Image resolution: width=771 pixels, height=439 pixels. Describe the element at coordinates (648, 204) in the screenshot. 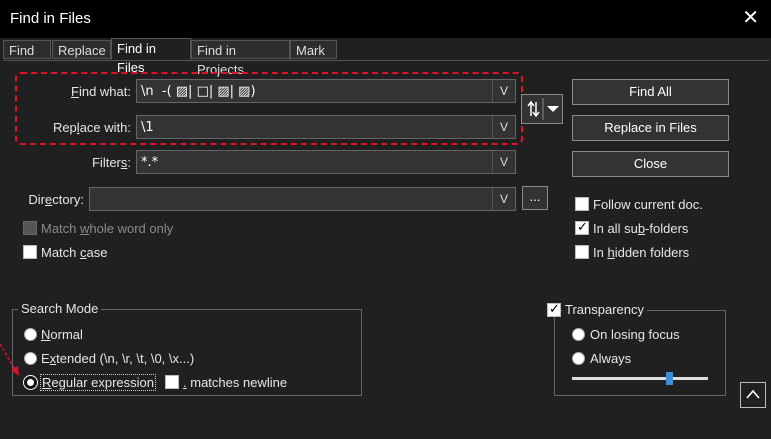

I see `follow-current-doc-label: Follow current doc.` at that location.